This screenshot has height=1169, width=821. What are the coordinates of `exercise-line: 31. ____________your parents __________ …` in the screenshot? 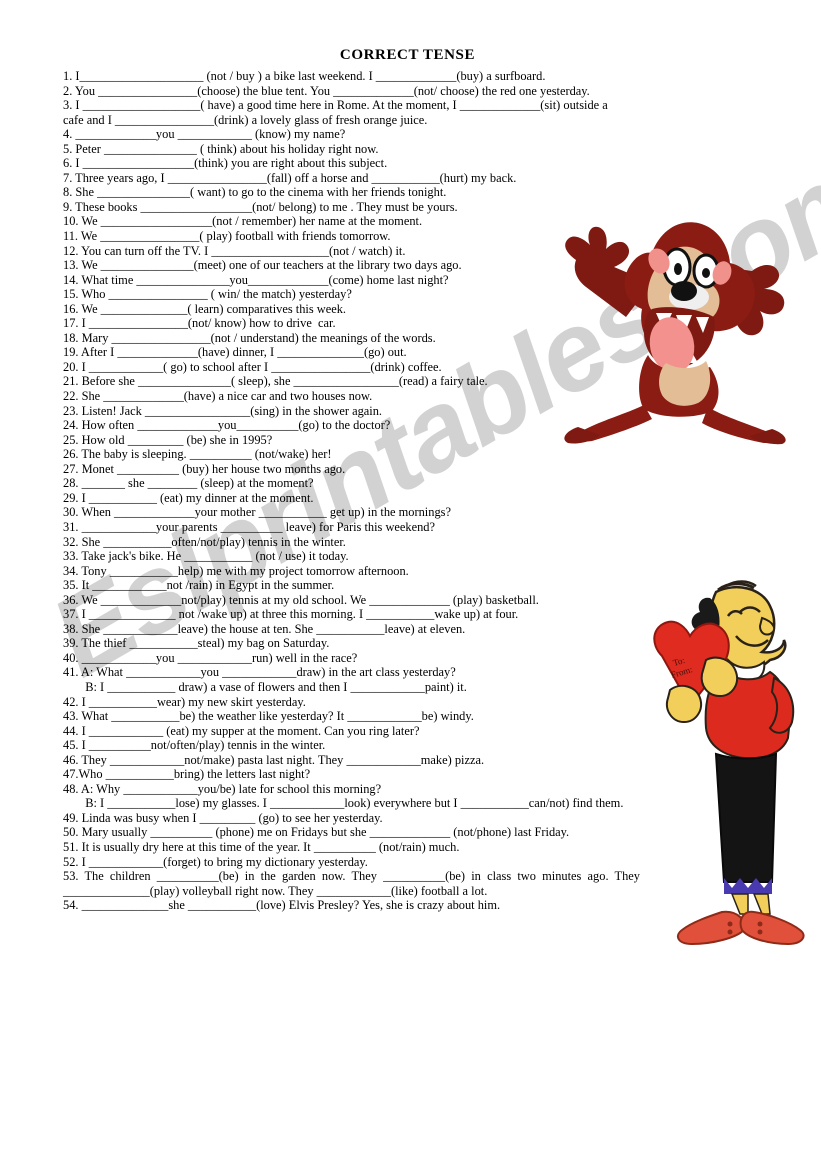 It's located at (249, 526).